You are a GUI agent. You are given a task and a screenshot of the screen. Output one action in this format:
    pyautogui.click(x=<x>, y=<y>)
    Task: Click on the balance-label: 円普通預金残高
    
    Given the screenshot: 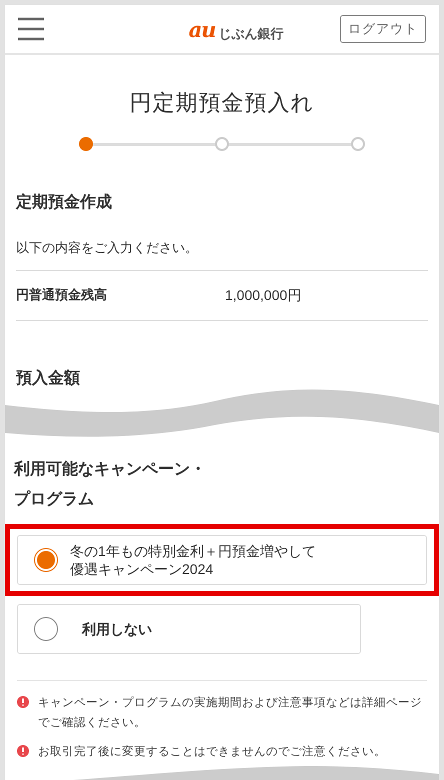 What is the action you would take?
    pyautogui.click(x=62, y=295)
    